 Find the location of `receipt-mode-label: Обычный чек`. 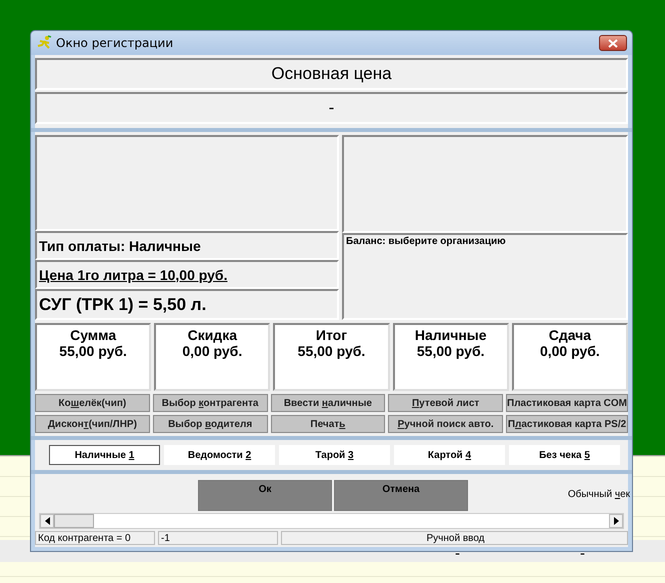

receipt-mode-label: Обычный чек is located at coordinates (599, 494).